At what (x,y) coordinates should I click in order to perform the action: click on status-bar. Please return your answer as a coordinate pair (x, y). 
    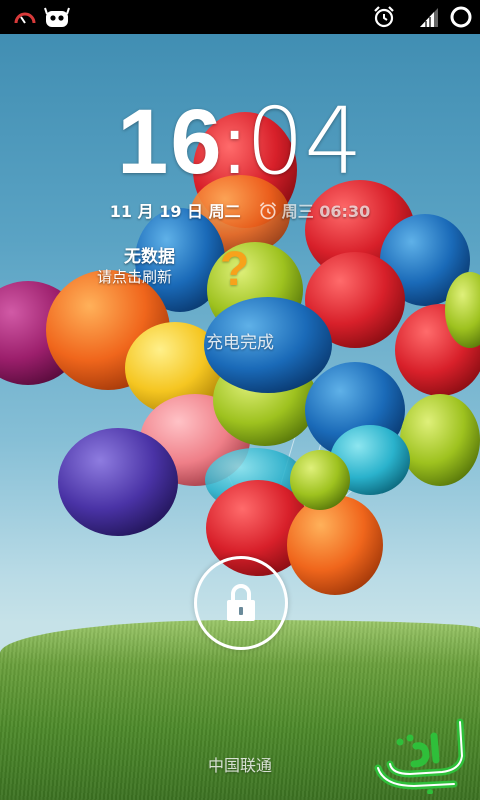
    Looking at the image, I should click on (240, 17).